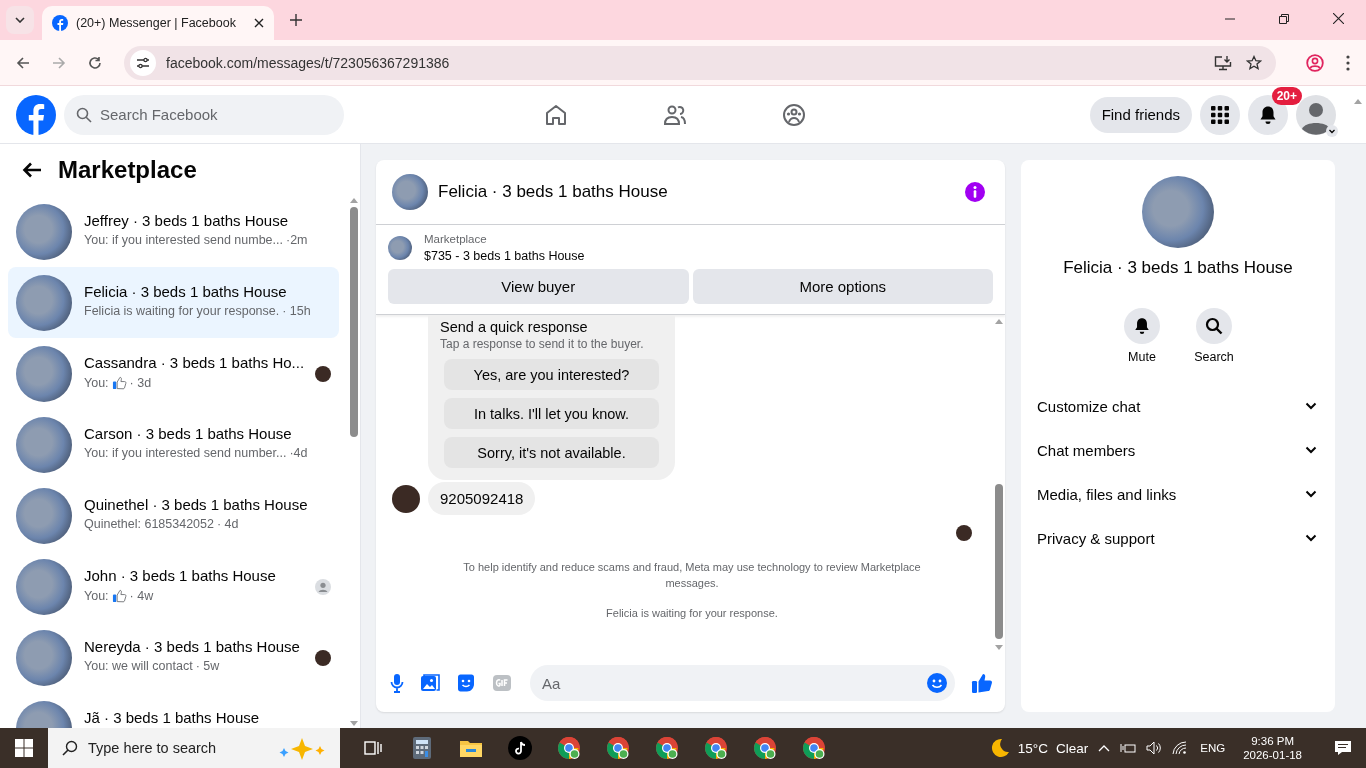  Describe the element at coordinates (1104, 748) in the screenshot. I see `chevron-up-icon` at that location.